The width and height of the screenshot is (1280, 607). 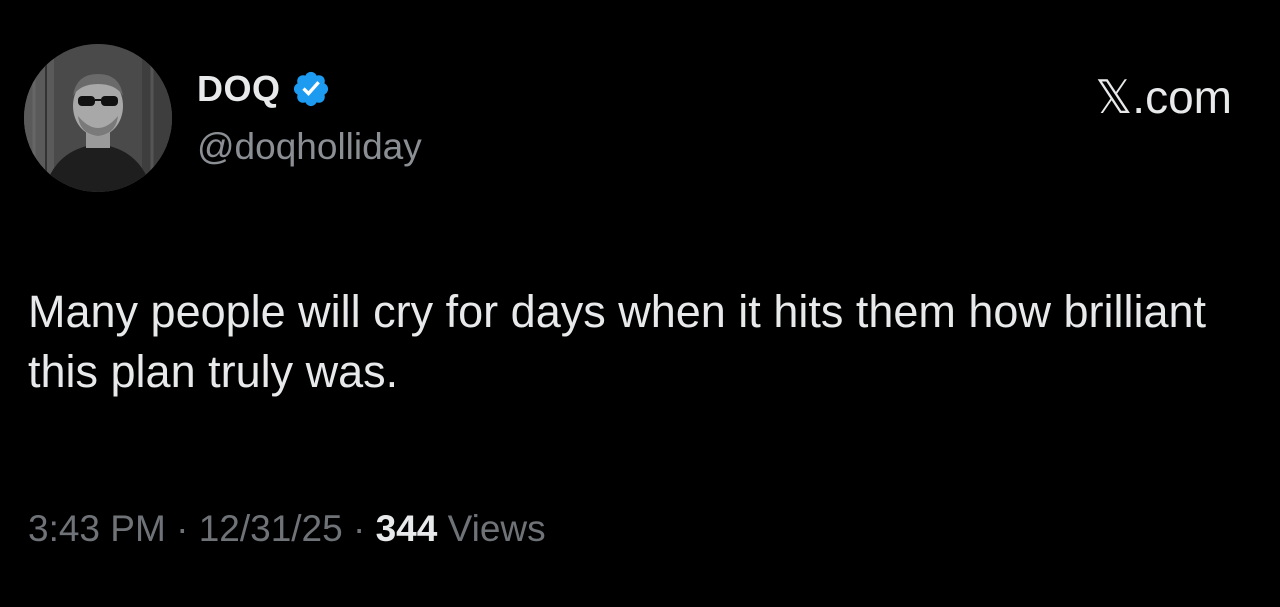 I want to click on avatar, so click(x=98, y=118).